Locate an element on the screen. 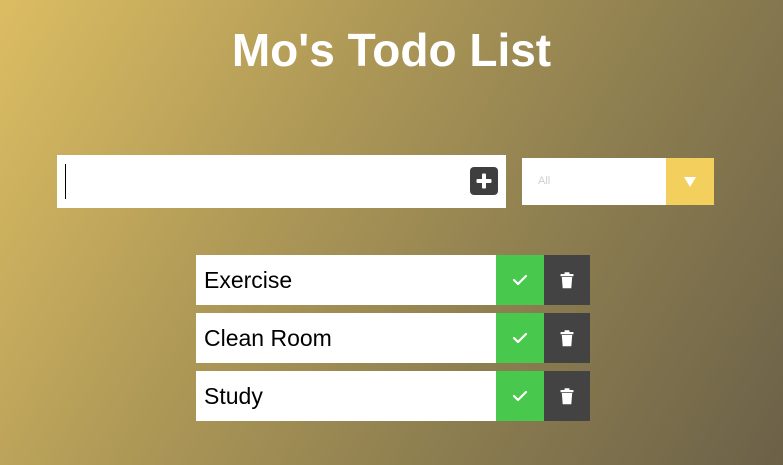 Image resolution: width=783 pixels, height=465 pixels. todo-item-text: Clean Room is located at coordinates (346, 338).